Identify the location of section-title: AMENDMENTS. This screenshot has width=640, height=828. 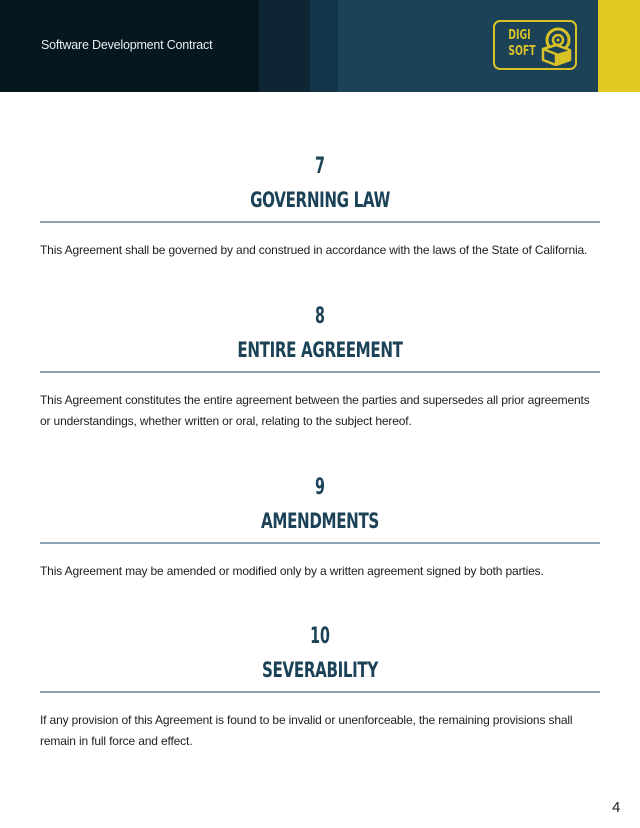
(320, 521).